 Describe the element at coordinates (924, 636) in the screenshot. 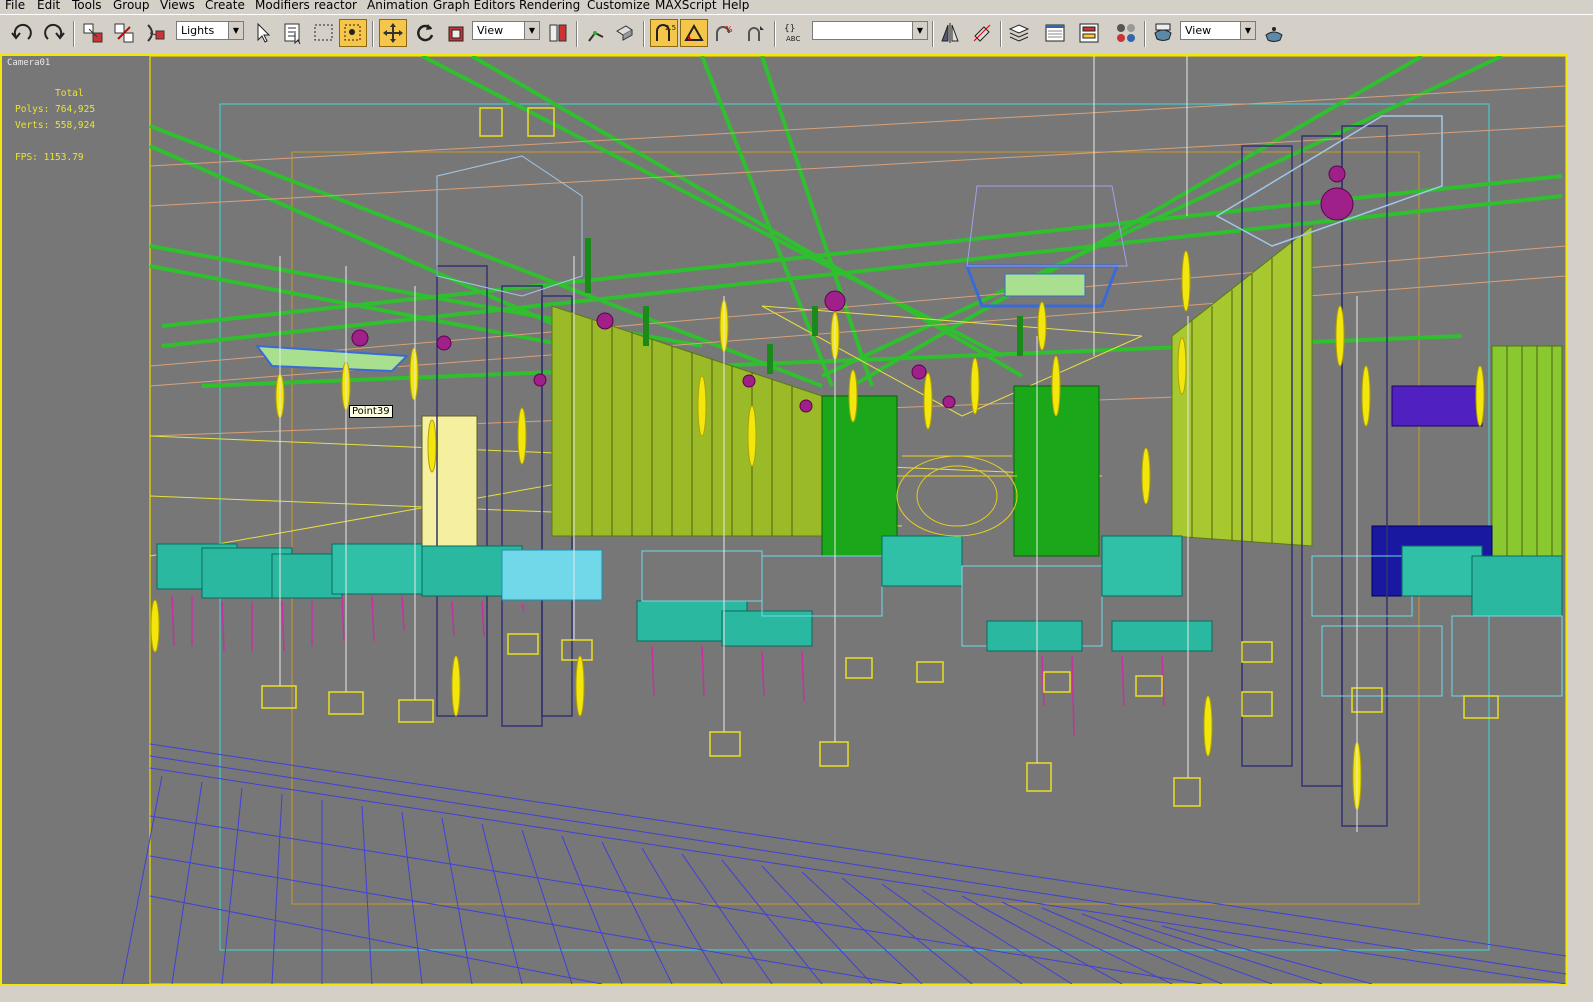

I see `dining-chairs-center` at that location.